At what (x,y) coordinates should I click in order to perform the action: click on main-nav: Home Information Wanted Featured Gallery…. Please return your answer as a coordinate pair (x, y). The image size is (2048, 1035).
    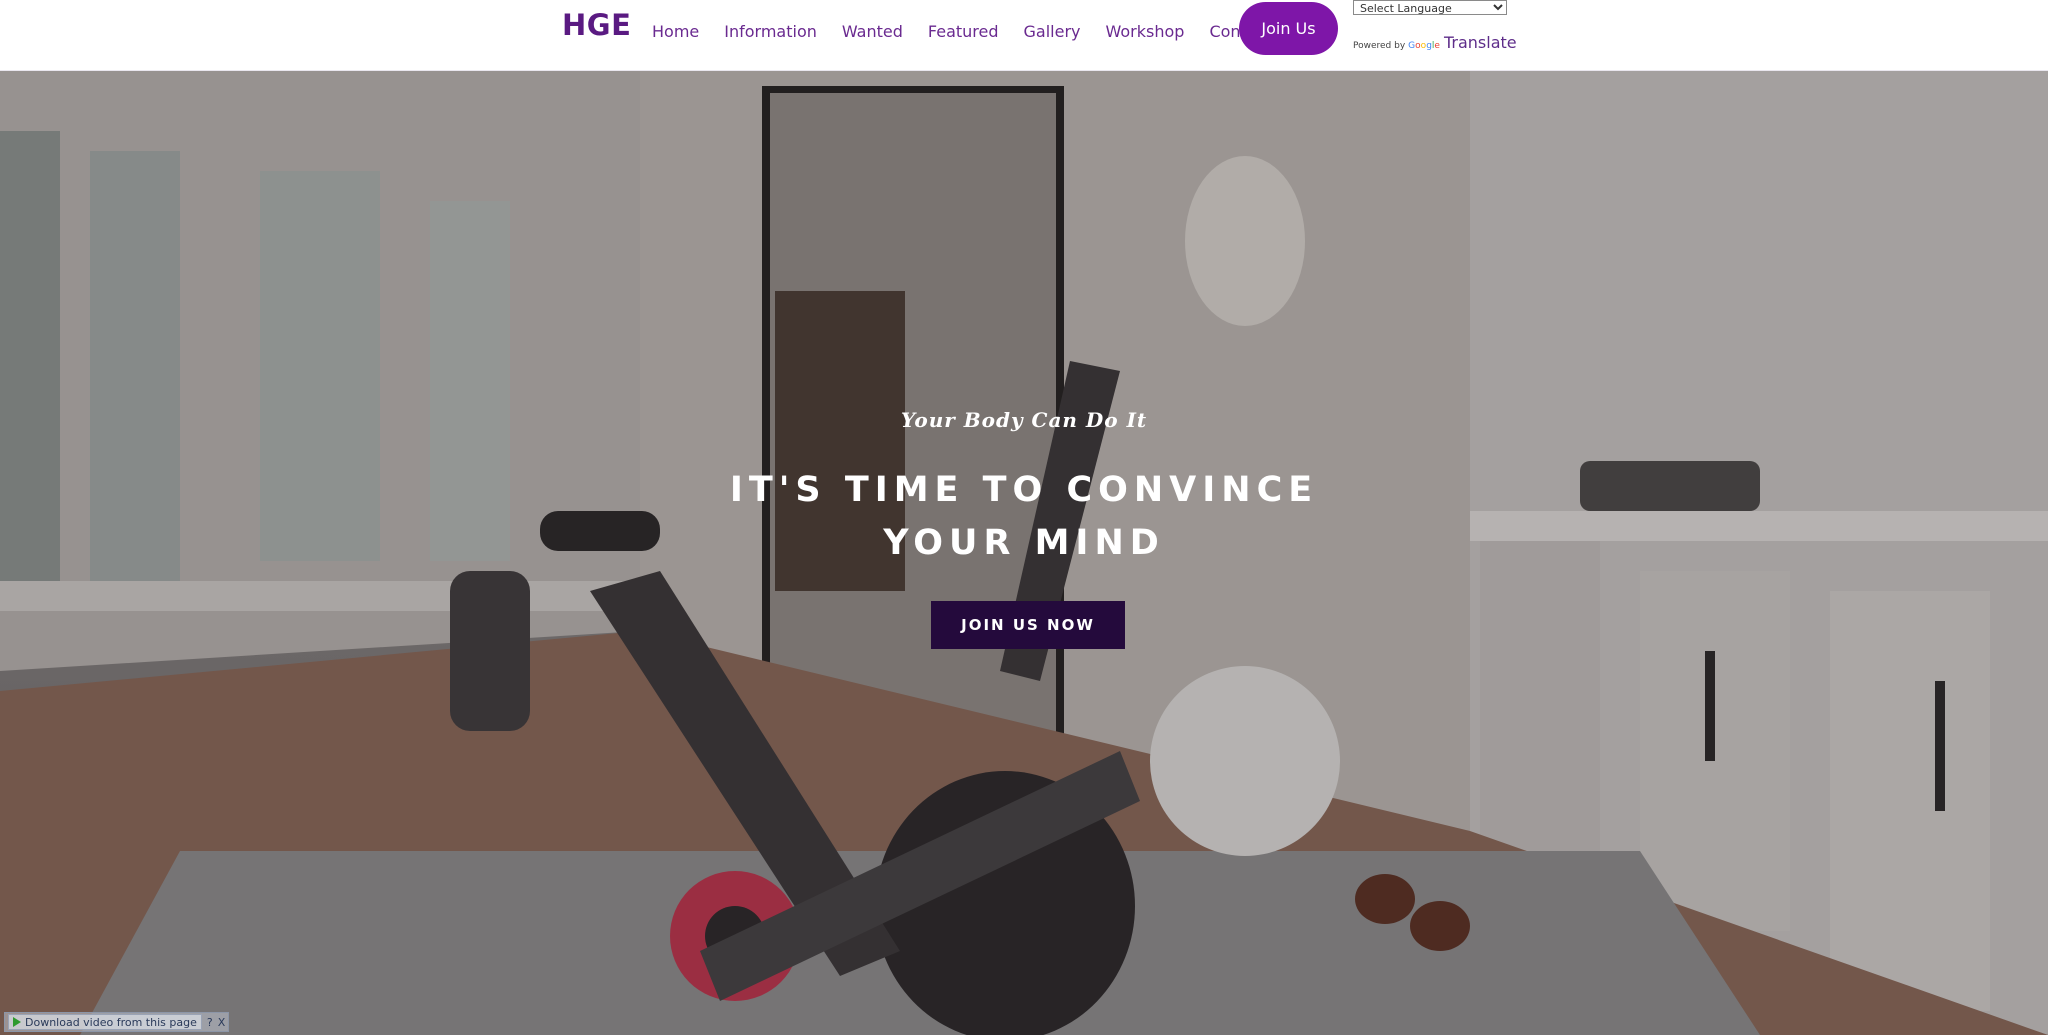
    Looking at the image, I should click on (974, 31).